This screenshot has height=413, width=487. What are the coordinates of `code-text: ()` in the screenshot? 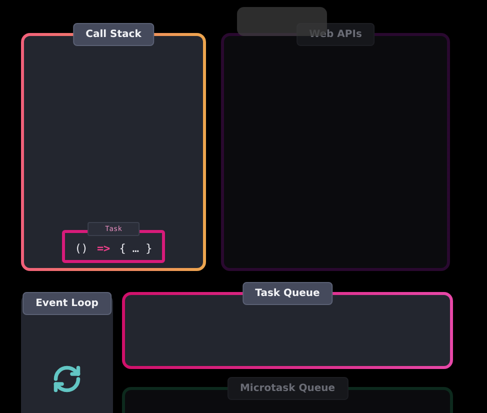 It's located at (81, 248).